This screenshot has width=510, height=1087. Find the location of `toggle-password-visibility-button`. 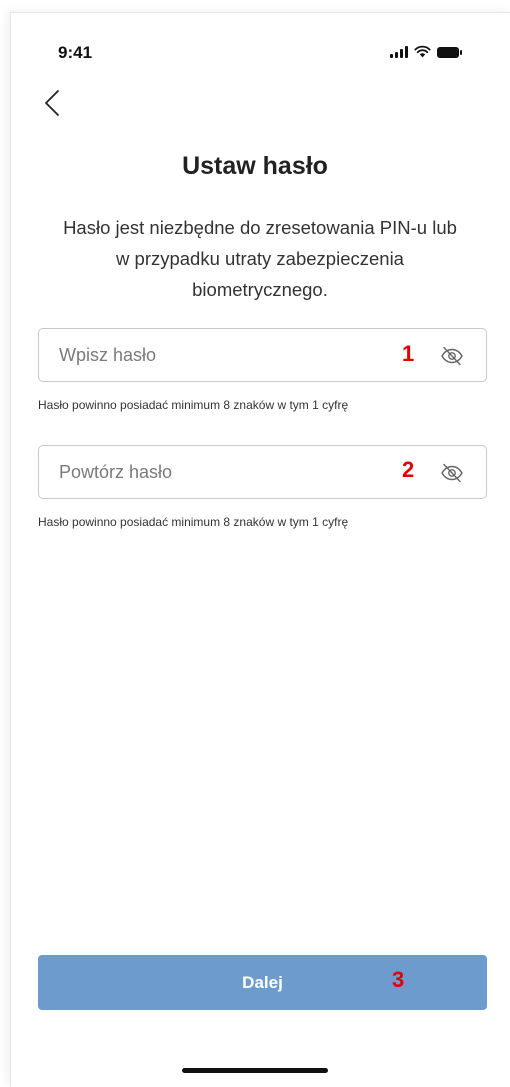

toggle-password-visibility-button is located at coordinates (452, 356).